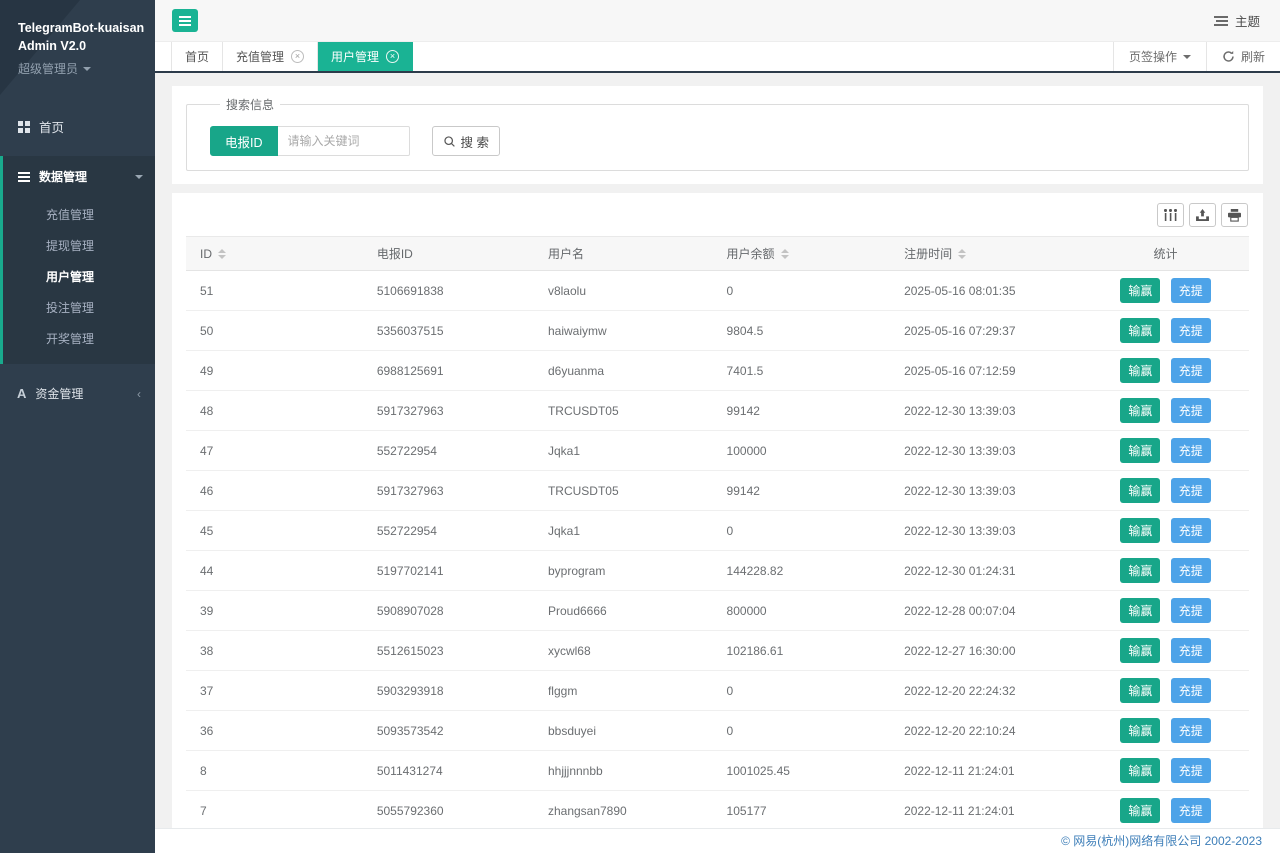  I want to click on sidebar-toggle-button, so click(185, 20).